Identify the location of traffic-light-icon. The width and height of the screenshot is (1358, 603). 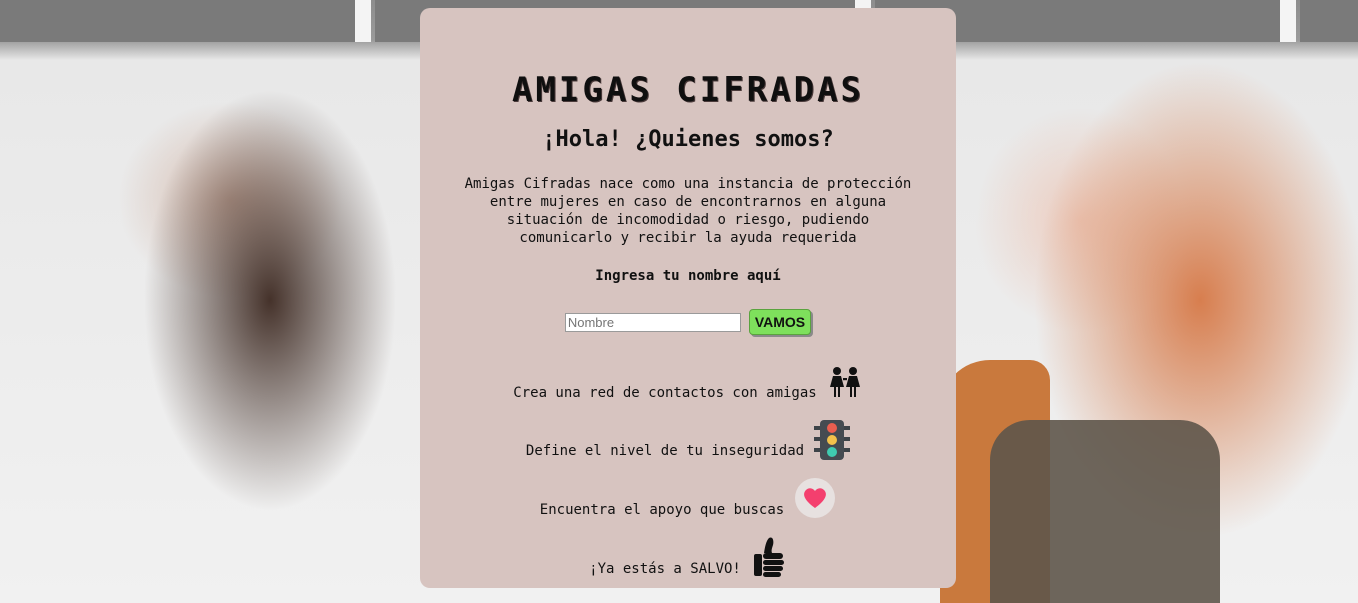
(832, 440).